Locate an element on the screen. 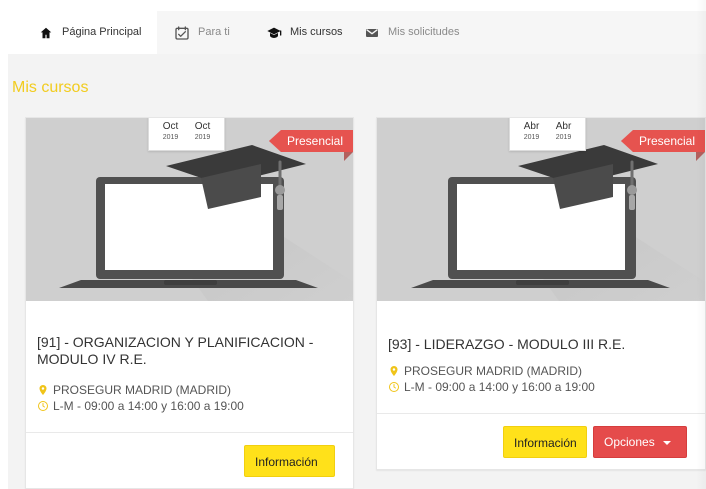  calendar-check-icon is located at coordinates (182, 33).